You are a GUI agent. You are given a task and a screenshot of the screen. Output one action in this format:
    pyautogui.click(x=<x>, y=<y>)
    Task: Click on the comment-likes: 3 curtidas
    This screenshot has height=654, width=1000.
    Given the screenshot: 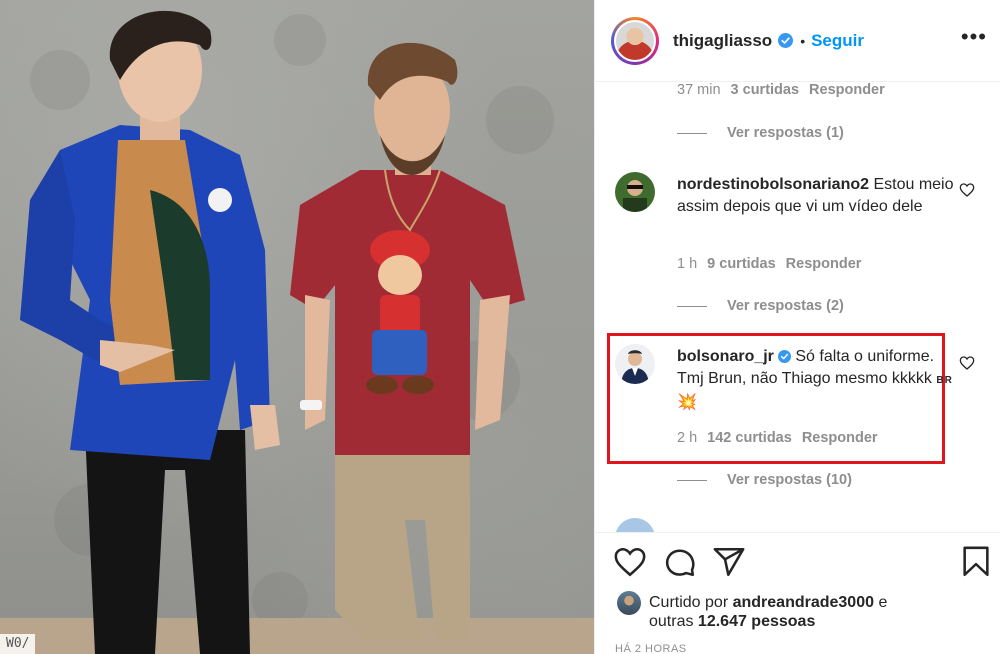 What is the action you would take?
    pyautogui.click(x=765, y=90)
    